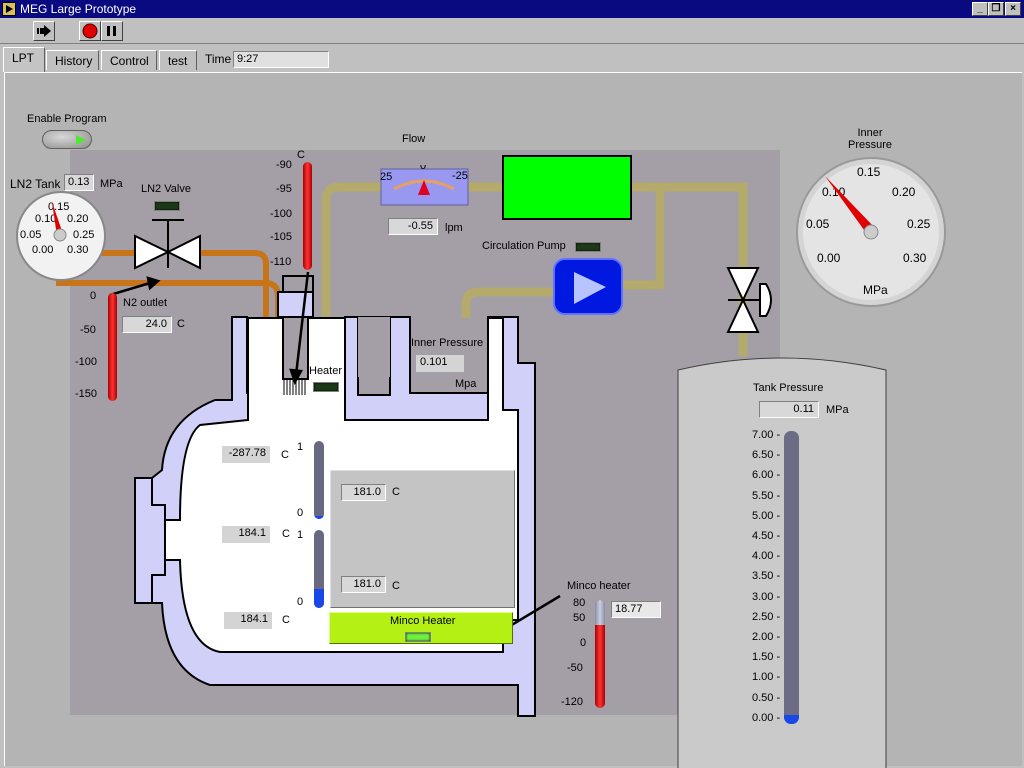 This screenshot has height=768, width=1024. I want to click on heater-thermo-unit: C, so click(301, 155).